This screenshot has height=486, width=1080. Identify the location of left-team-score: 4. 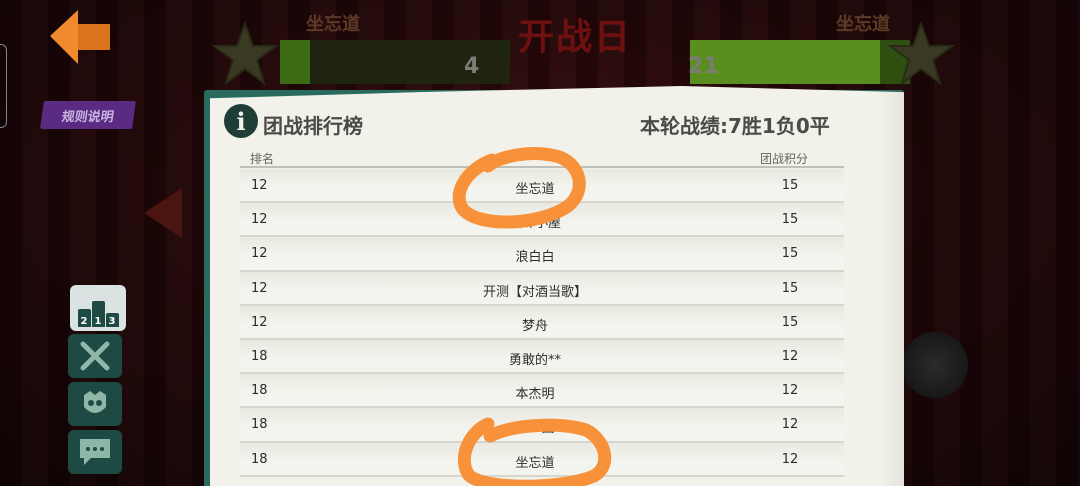
(472, 66).